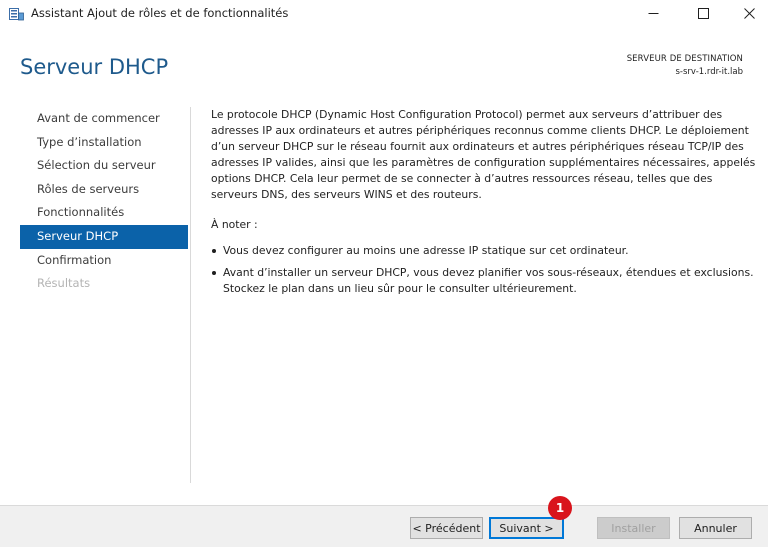 Image resolution: width=768 pixels, height=547 pixels. Describe the element at coordinates (94, 67) in the screenshot. I see `page-title: Serveur DHCP` at that location.